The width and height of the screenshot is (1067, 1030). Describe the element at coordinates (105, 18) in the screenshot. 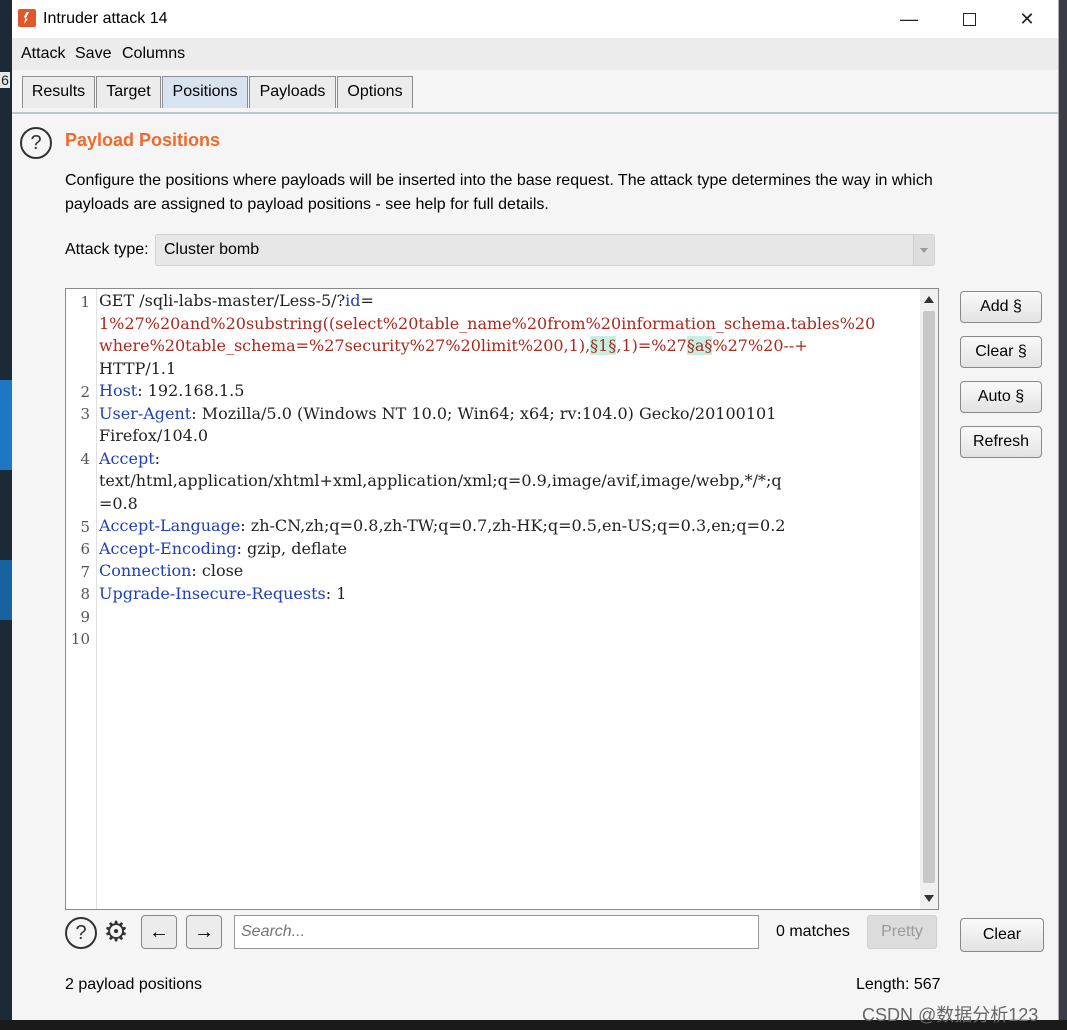

I see `window-title: Intruder attack 14` at that location.